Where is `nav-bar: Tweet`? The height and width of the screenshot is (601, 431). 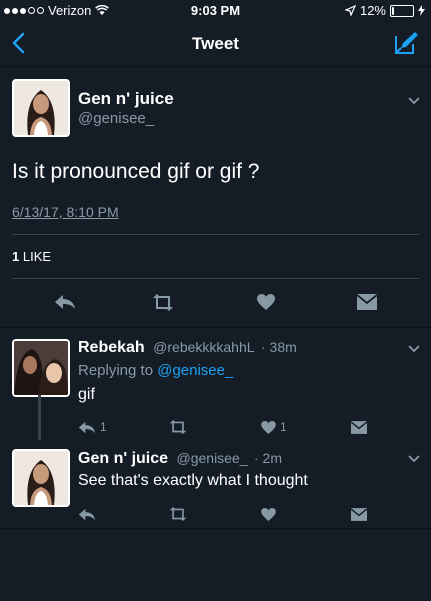 nav-bar: Tweet is located at coordinates (215, 43).